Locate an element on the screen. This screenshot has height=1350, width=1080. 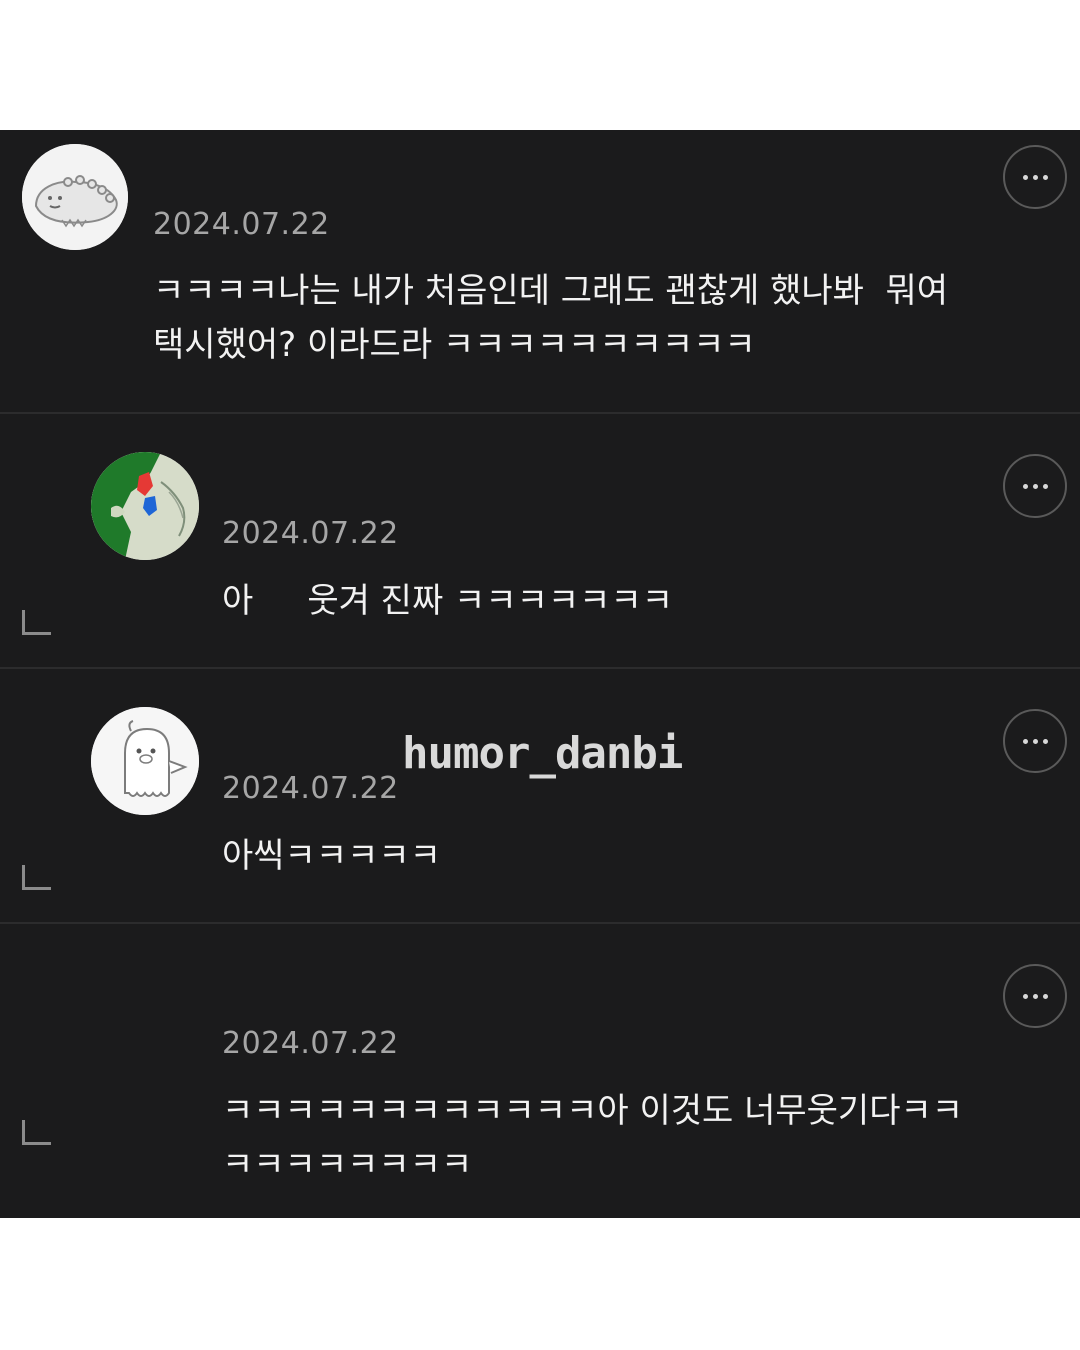
dinosaur-avatar-icon is located at coordinates (75, 197).